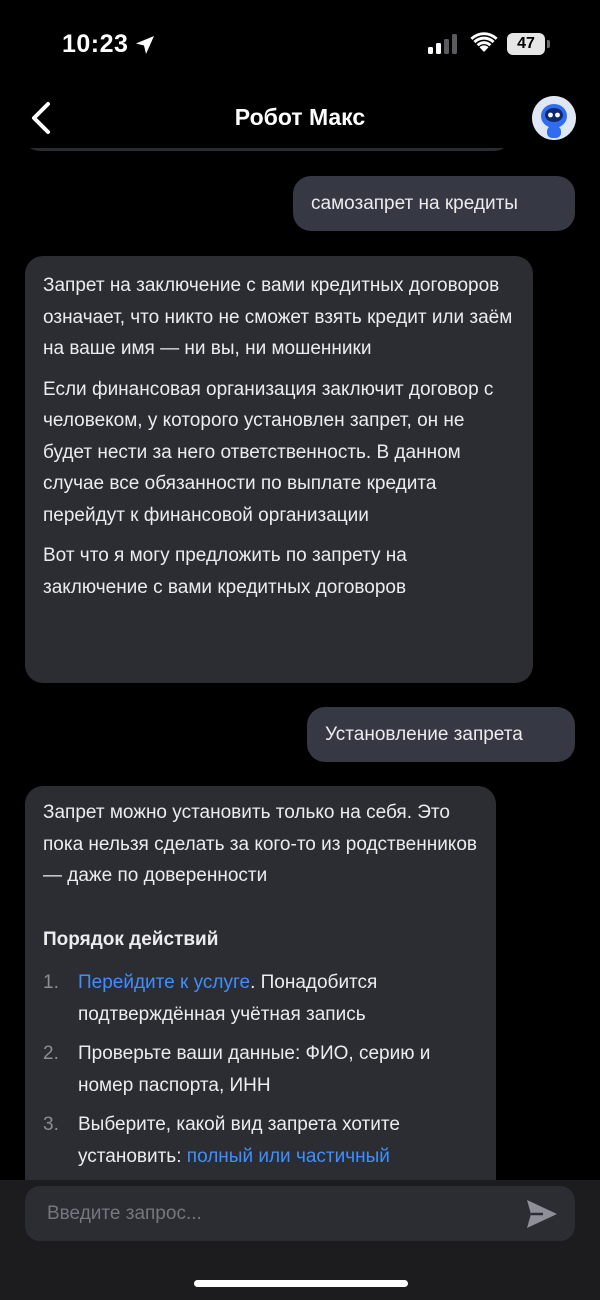  I want to click on user-message: самозапрет на кредиты, so click(434, 203).